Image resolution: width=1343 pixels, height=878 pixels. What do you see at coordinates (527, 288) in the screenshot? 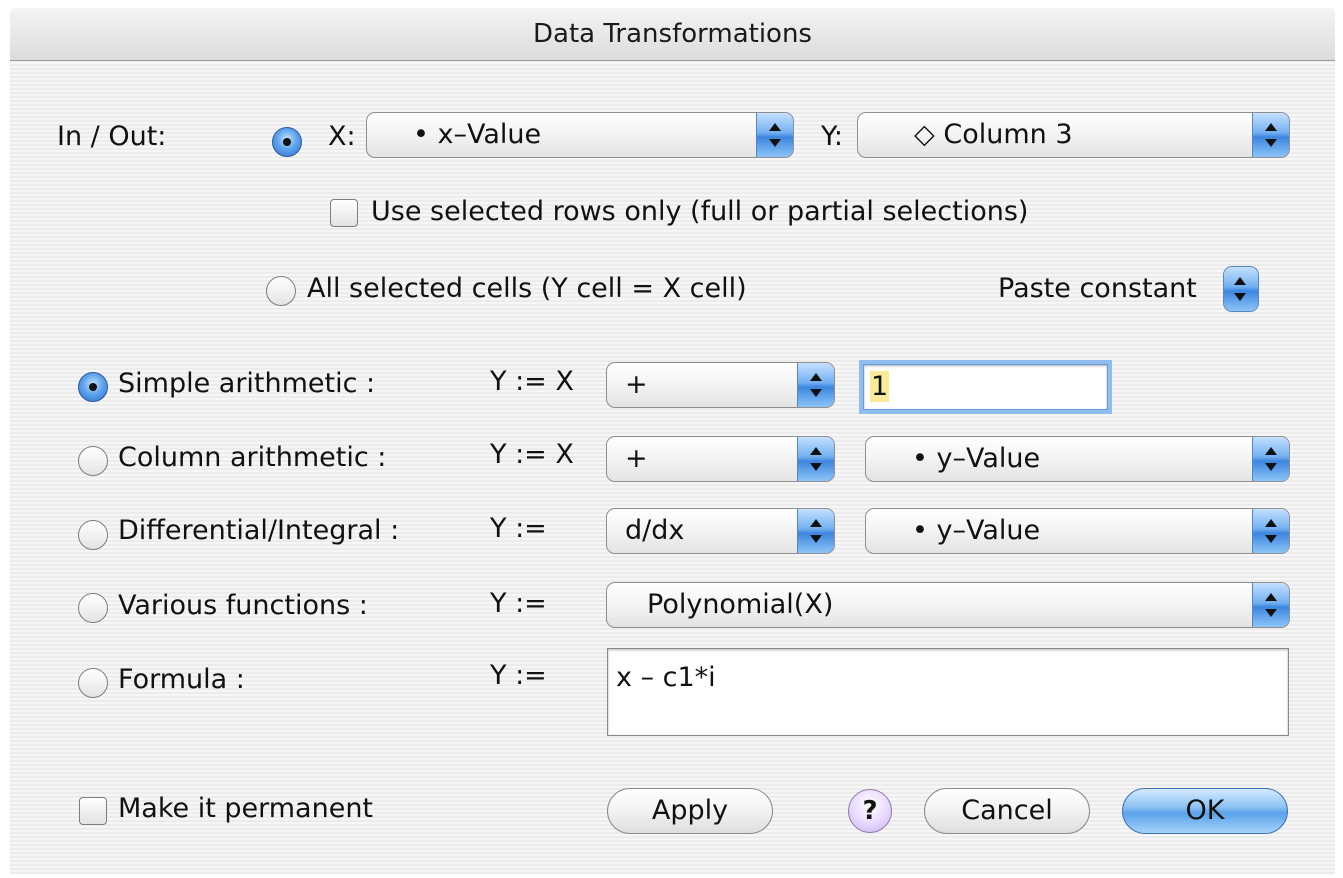
I see `all-selected-cells-label: All selected cells (Y cell = X cell)` at bounding box center [527, 288].